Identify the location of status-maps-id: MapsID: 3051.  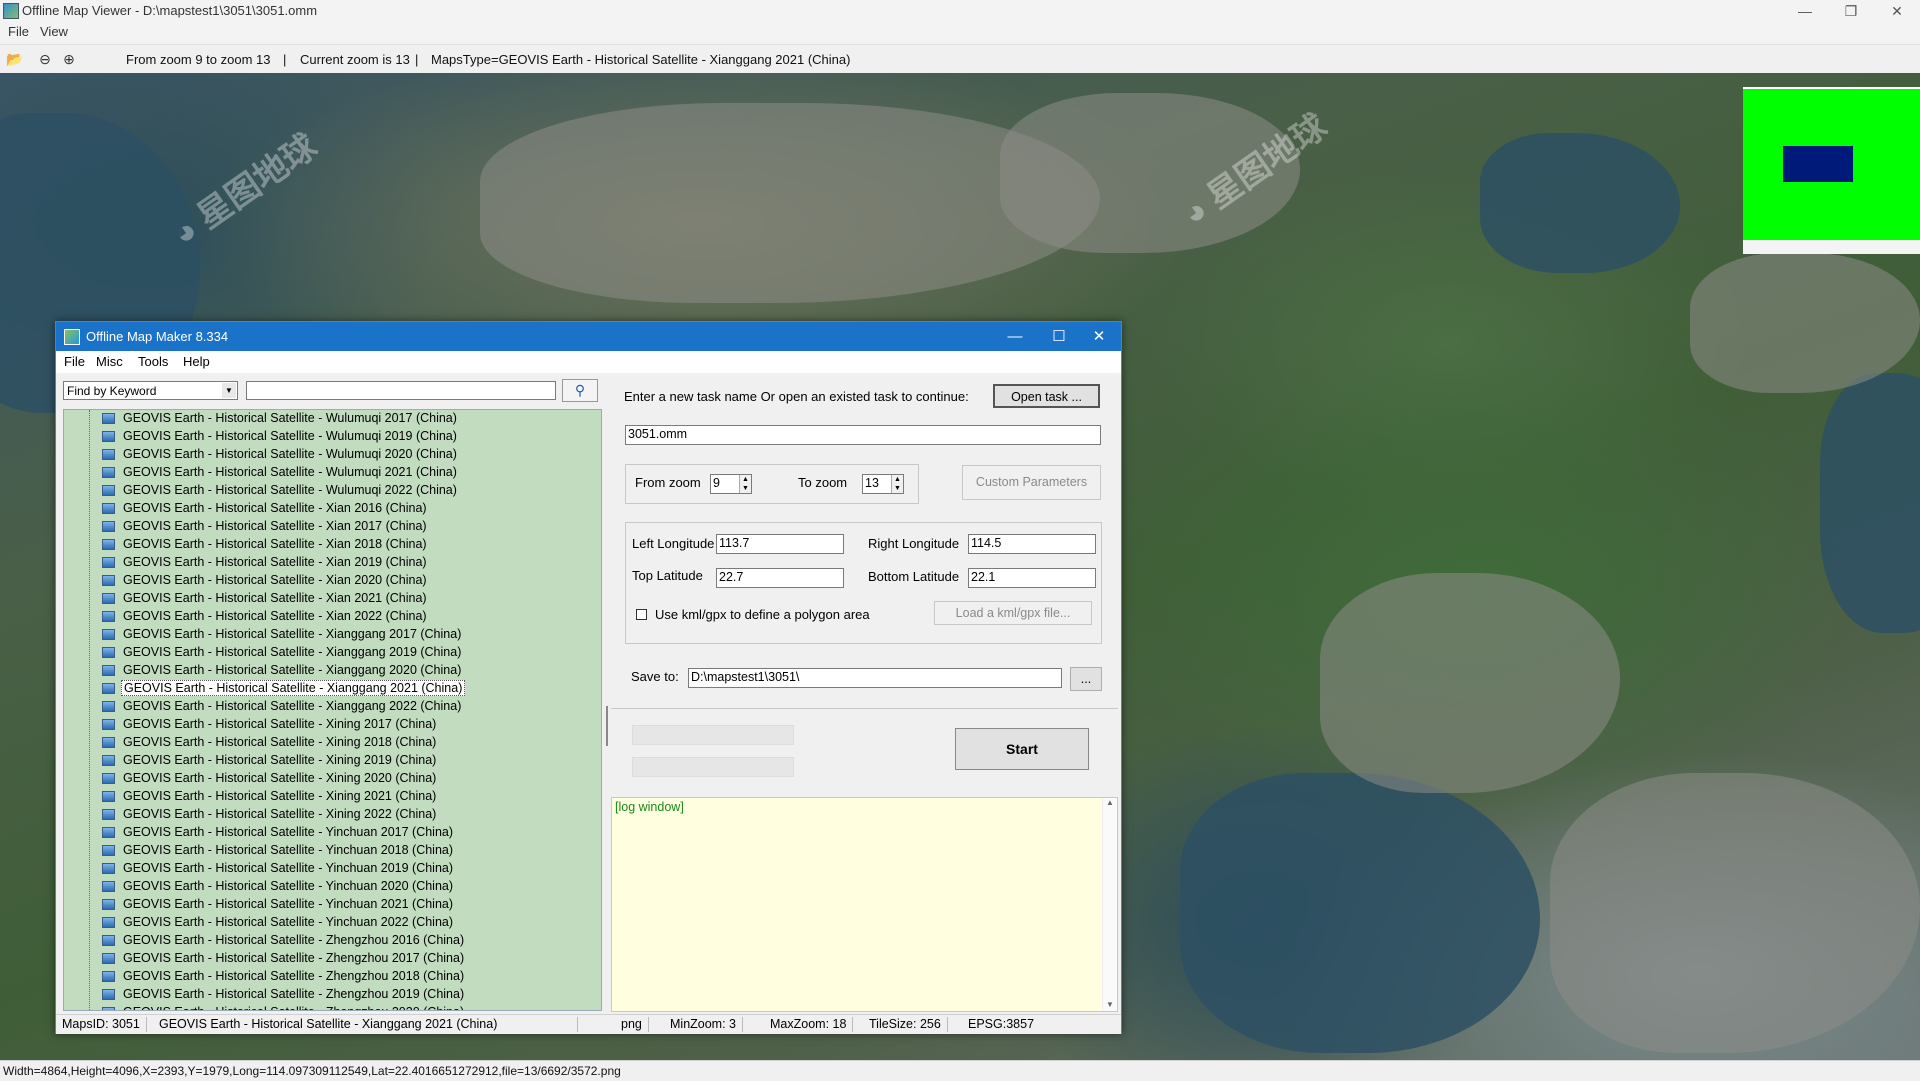
(104, 1024).